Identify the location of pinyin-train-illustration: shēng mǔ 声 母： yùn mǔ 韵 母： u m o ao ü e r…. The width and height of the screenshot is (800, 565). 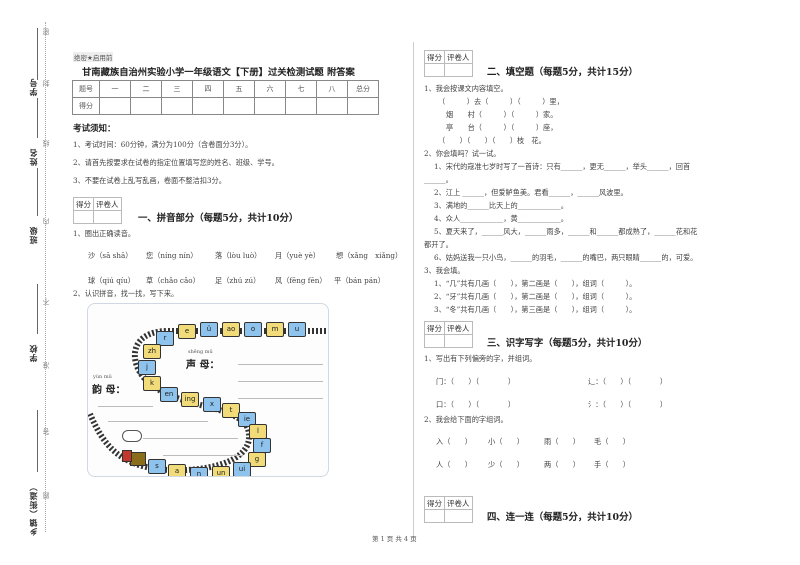
(208, 390).